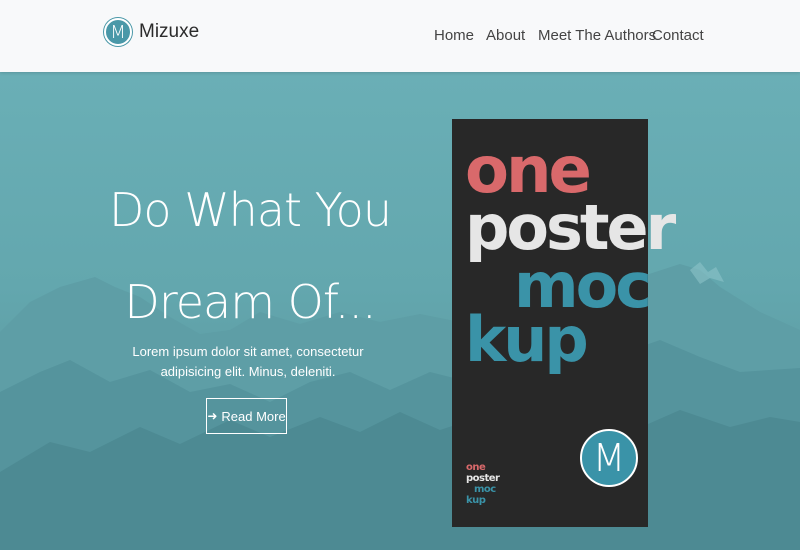  I want to click on read-more-button: ➜ Read More, so click(246, 416).